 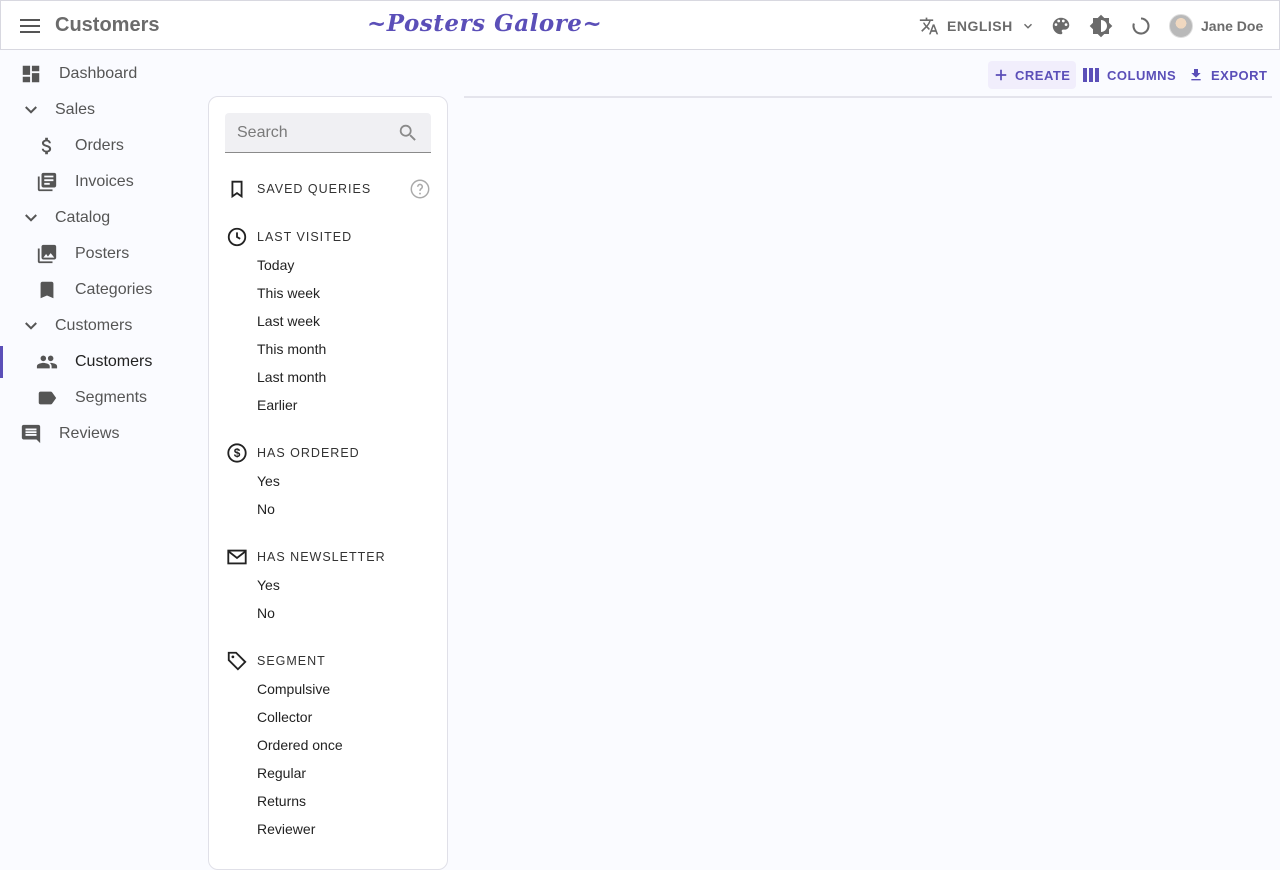 What do you see at coordinates (75, 109) in the screenshot?
I see `sidebar-item-label: Sales` at bounding box center [75, 109].